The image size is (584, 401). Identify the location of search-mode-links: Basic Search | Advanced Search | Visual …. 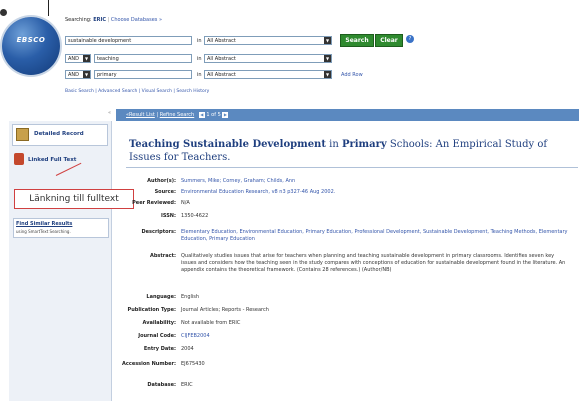
(137, 91).